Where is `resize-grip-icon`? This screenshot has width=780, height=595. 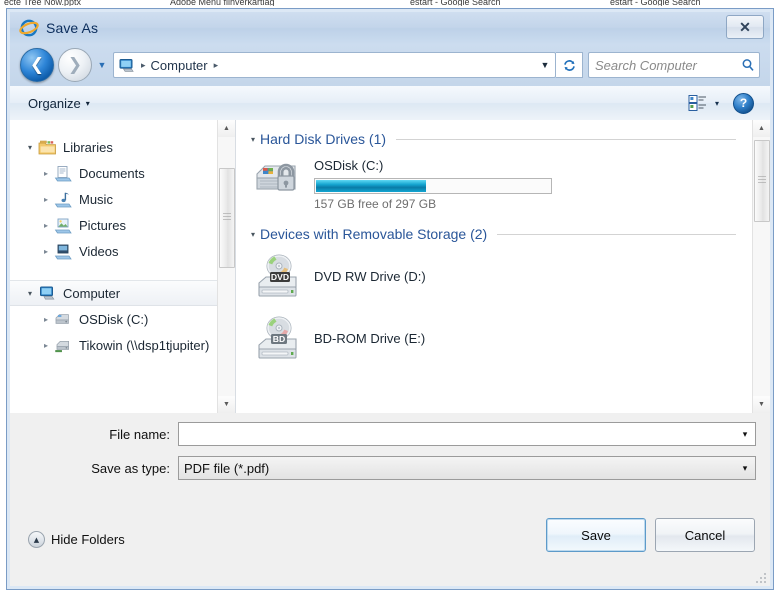
resize-grip-icon is located at coordinates (760, 577).